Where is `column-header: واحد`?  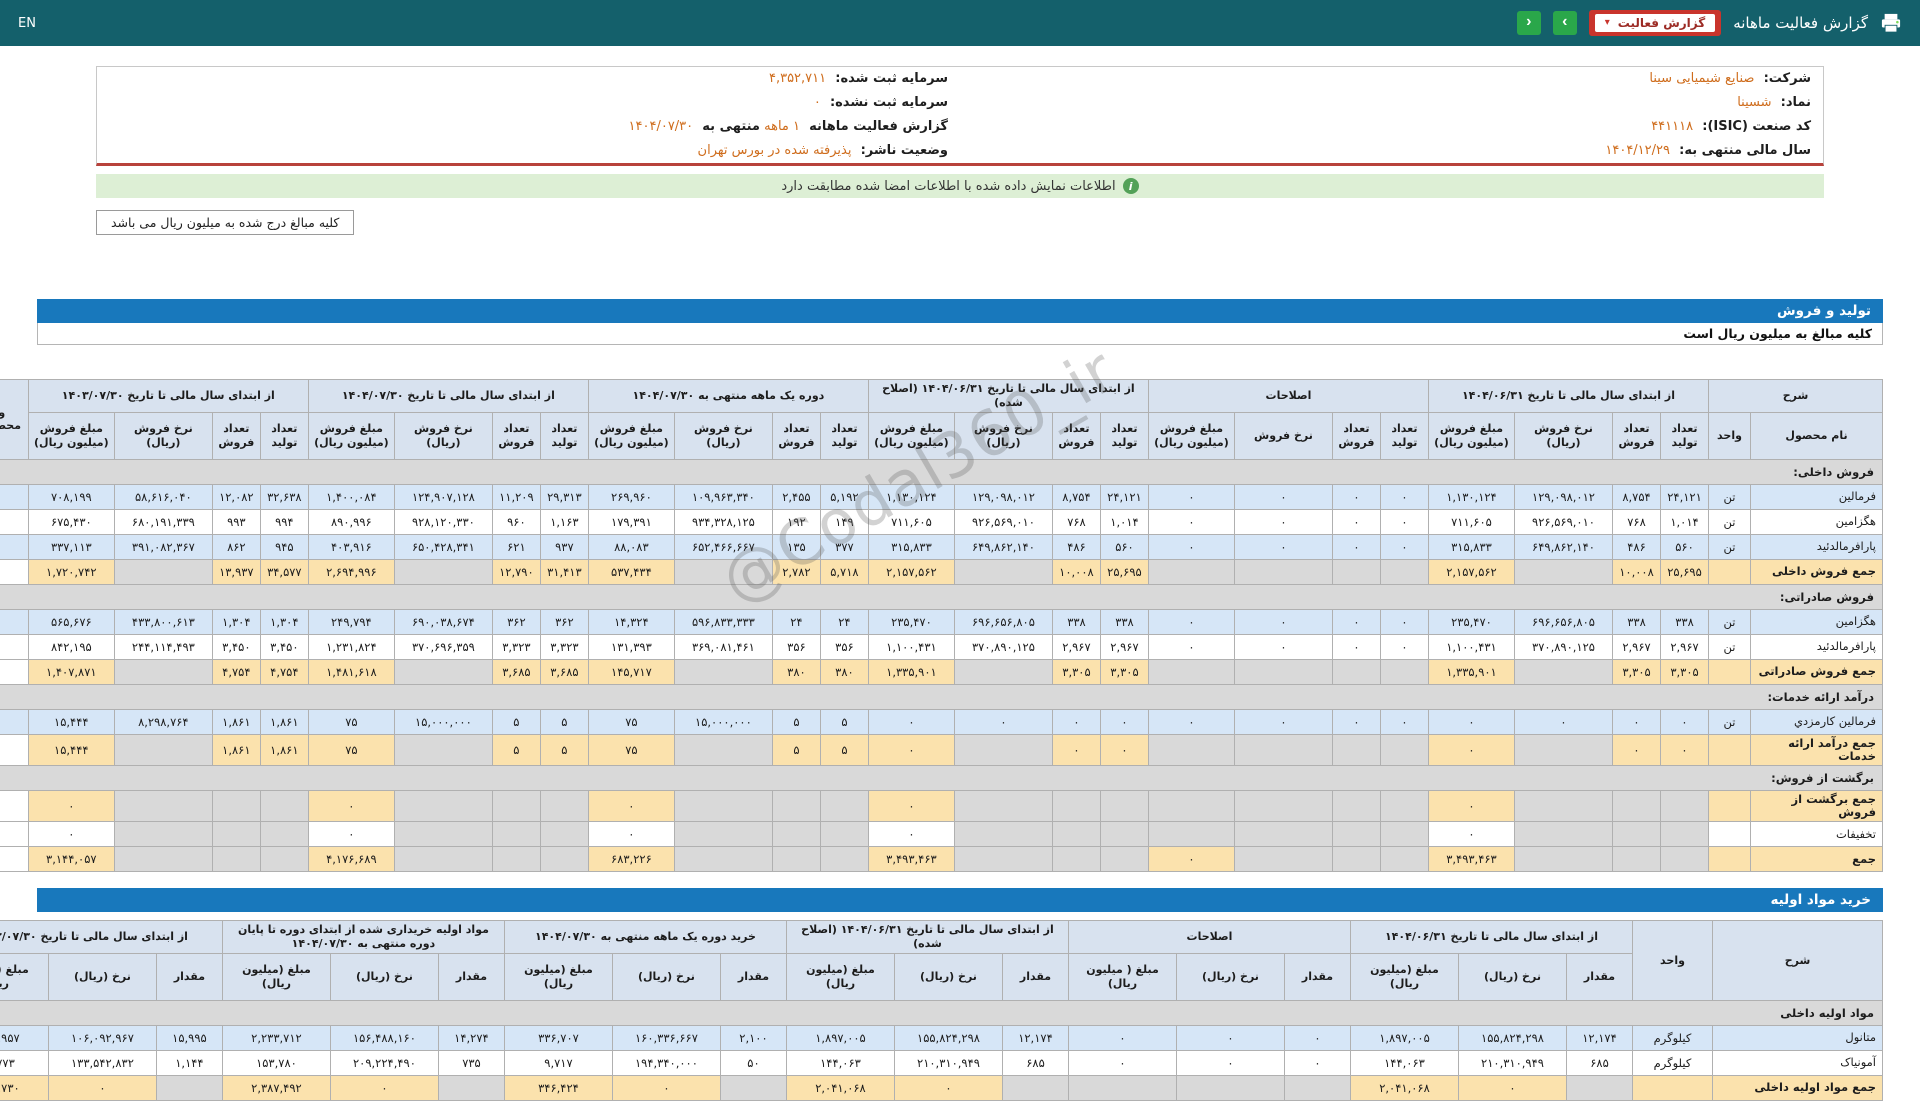 column-header: واحد is located at coordinates (1729, 435).